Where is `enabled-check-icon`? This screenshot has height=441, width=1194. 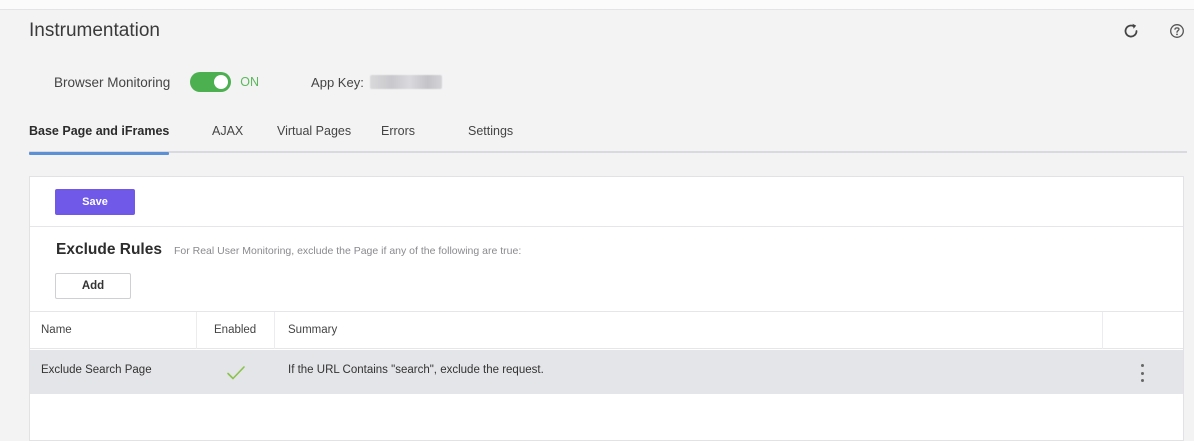 enabled-check-icon is located at coordinates (236, 375).